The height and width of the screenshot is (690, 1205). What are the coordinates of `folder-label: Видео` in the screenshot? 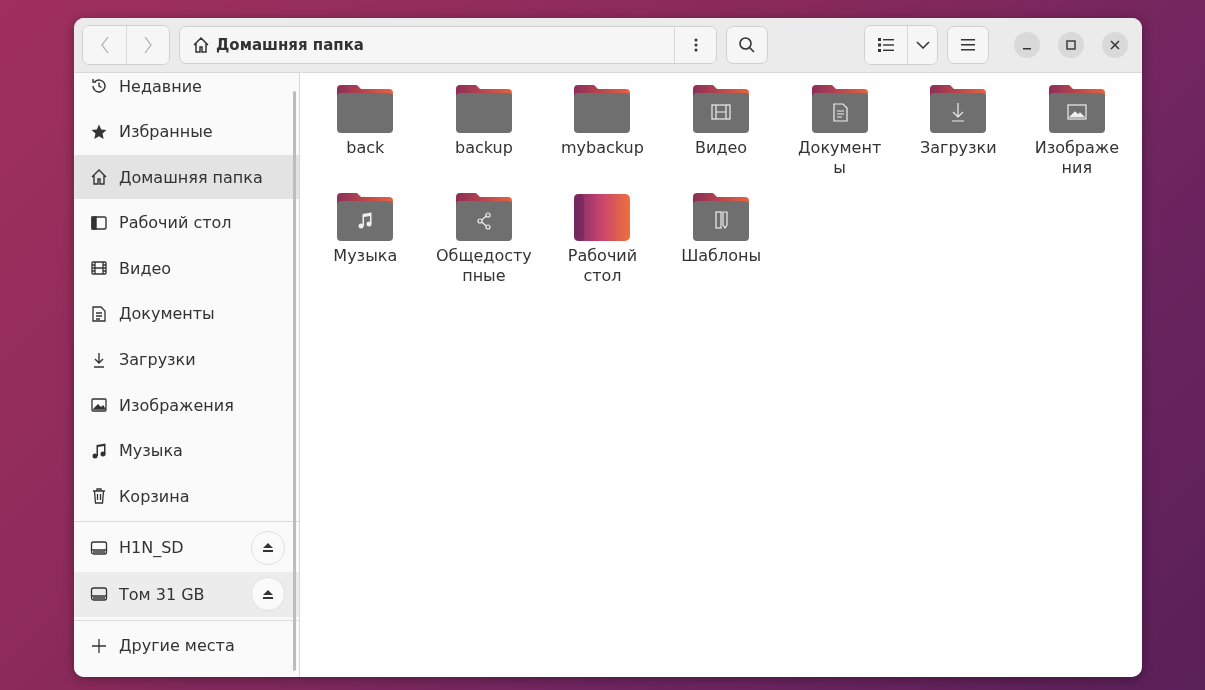 It's located at (721, 148).